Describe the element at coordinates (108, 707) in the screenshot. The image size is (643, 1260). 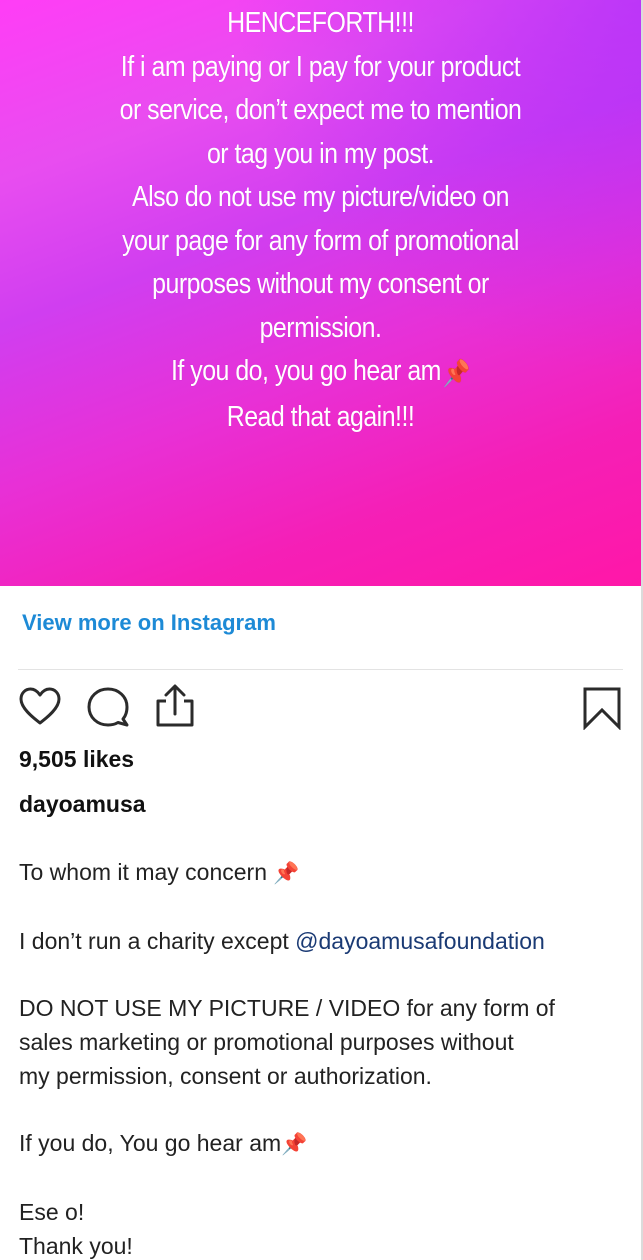
I see `comment-icon` at that location.